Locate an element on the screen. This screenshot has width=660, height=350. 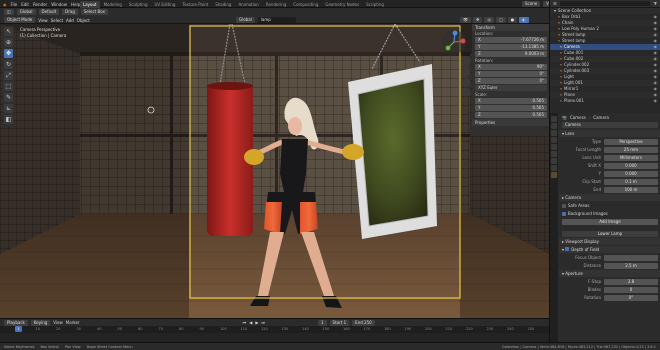
current-frame-field: 1 is located at coordinates (322, 322).